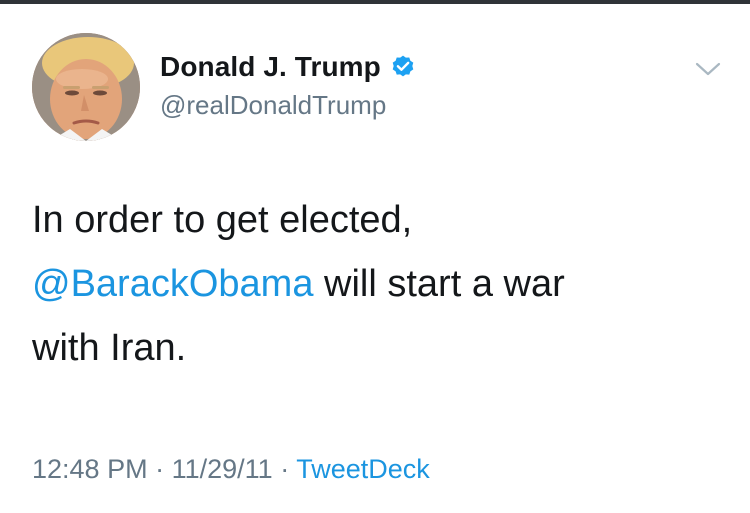 The image size is (750, 513). Describe the element at coordinates (222, 469) in the screenshot. I see `tweet-date: 11/29/11` at that location.